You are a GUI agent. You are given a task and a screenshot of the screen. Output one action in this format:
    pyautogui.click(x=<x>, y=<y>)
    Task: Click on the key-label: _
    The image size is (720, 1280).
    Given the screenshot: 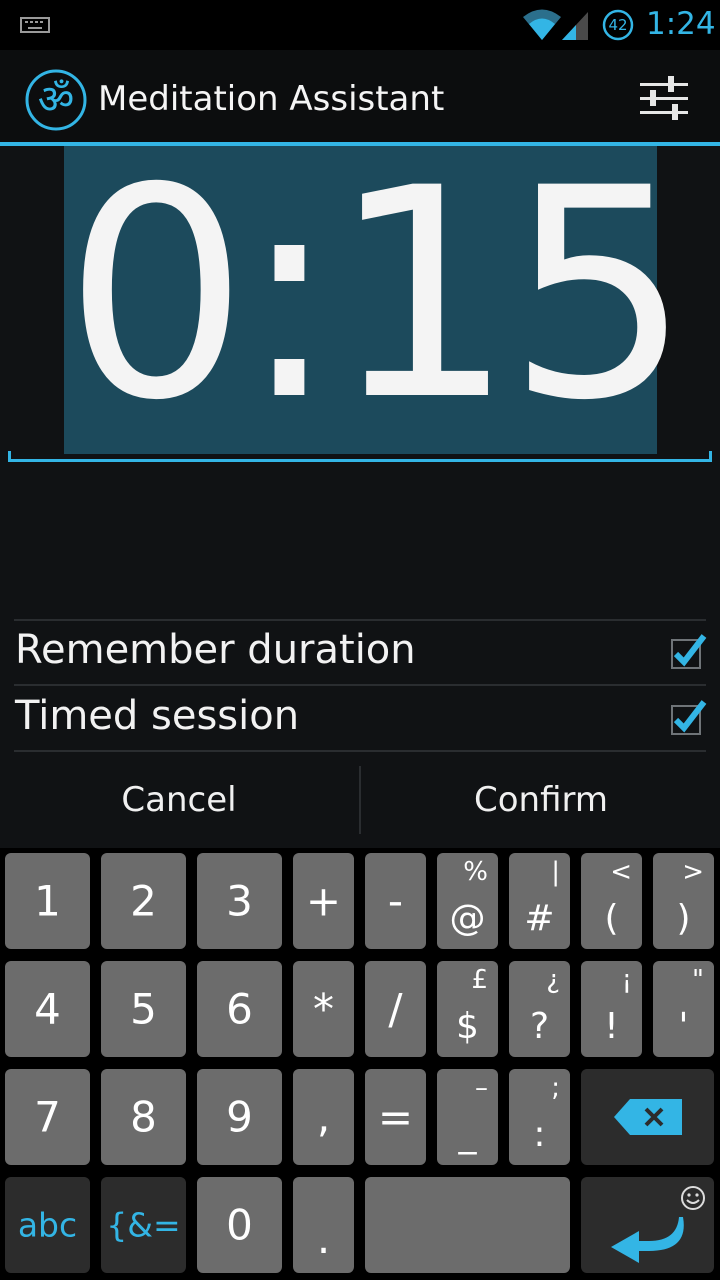 What is the action you would take?
    pyautogui.click(x=467, y=1134)
    